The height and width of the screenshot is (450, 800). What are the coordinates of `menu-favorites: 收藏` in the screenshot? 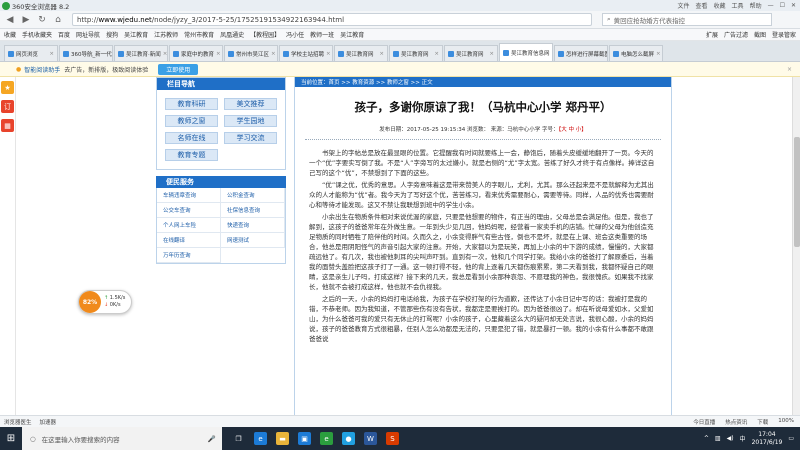 It's located at (720, 5).